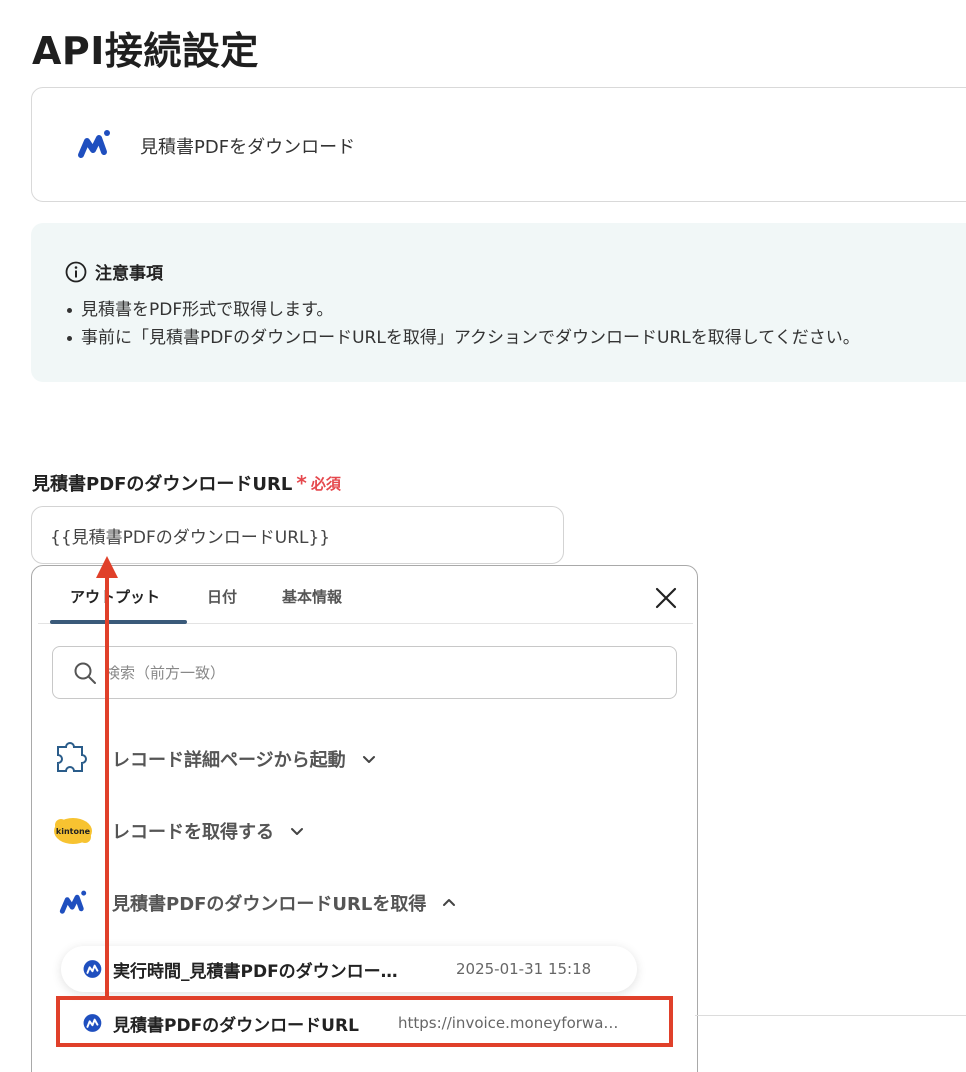  What do you see at coordinates (222, 596) in the screenshot?
I see `tab-date: 日付` at bounding box center [222, 596].